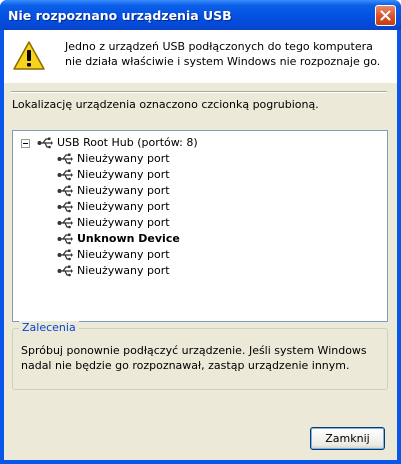  Describe the element at coordinates (127, 142) in the screenshot. I see `tree-root-label: USB Root Hub (portów: 8)` at that location.